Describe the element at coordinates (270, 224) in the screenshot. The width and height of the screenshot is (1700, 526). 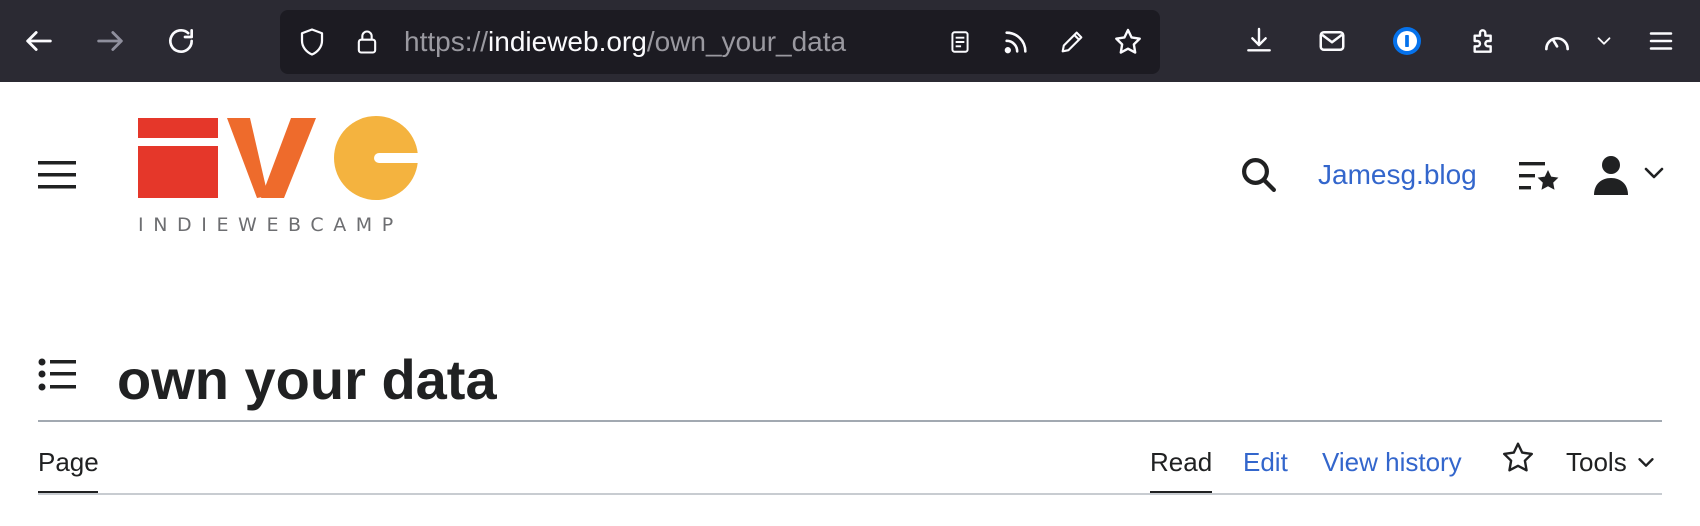
I see `logo-wordmark: INDIEWEBCAMP` at that location.